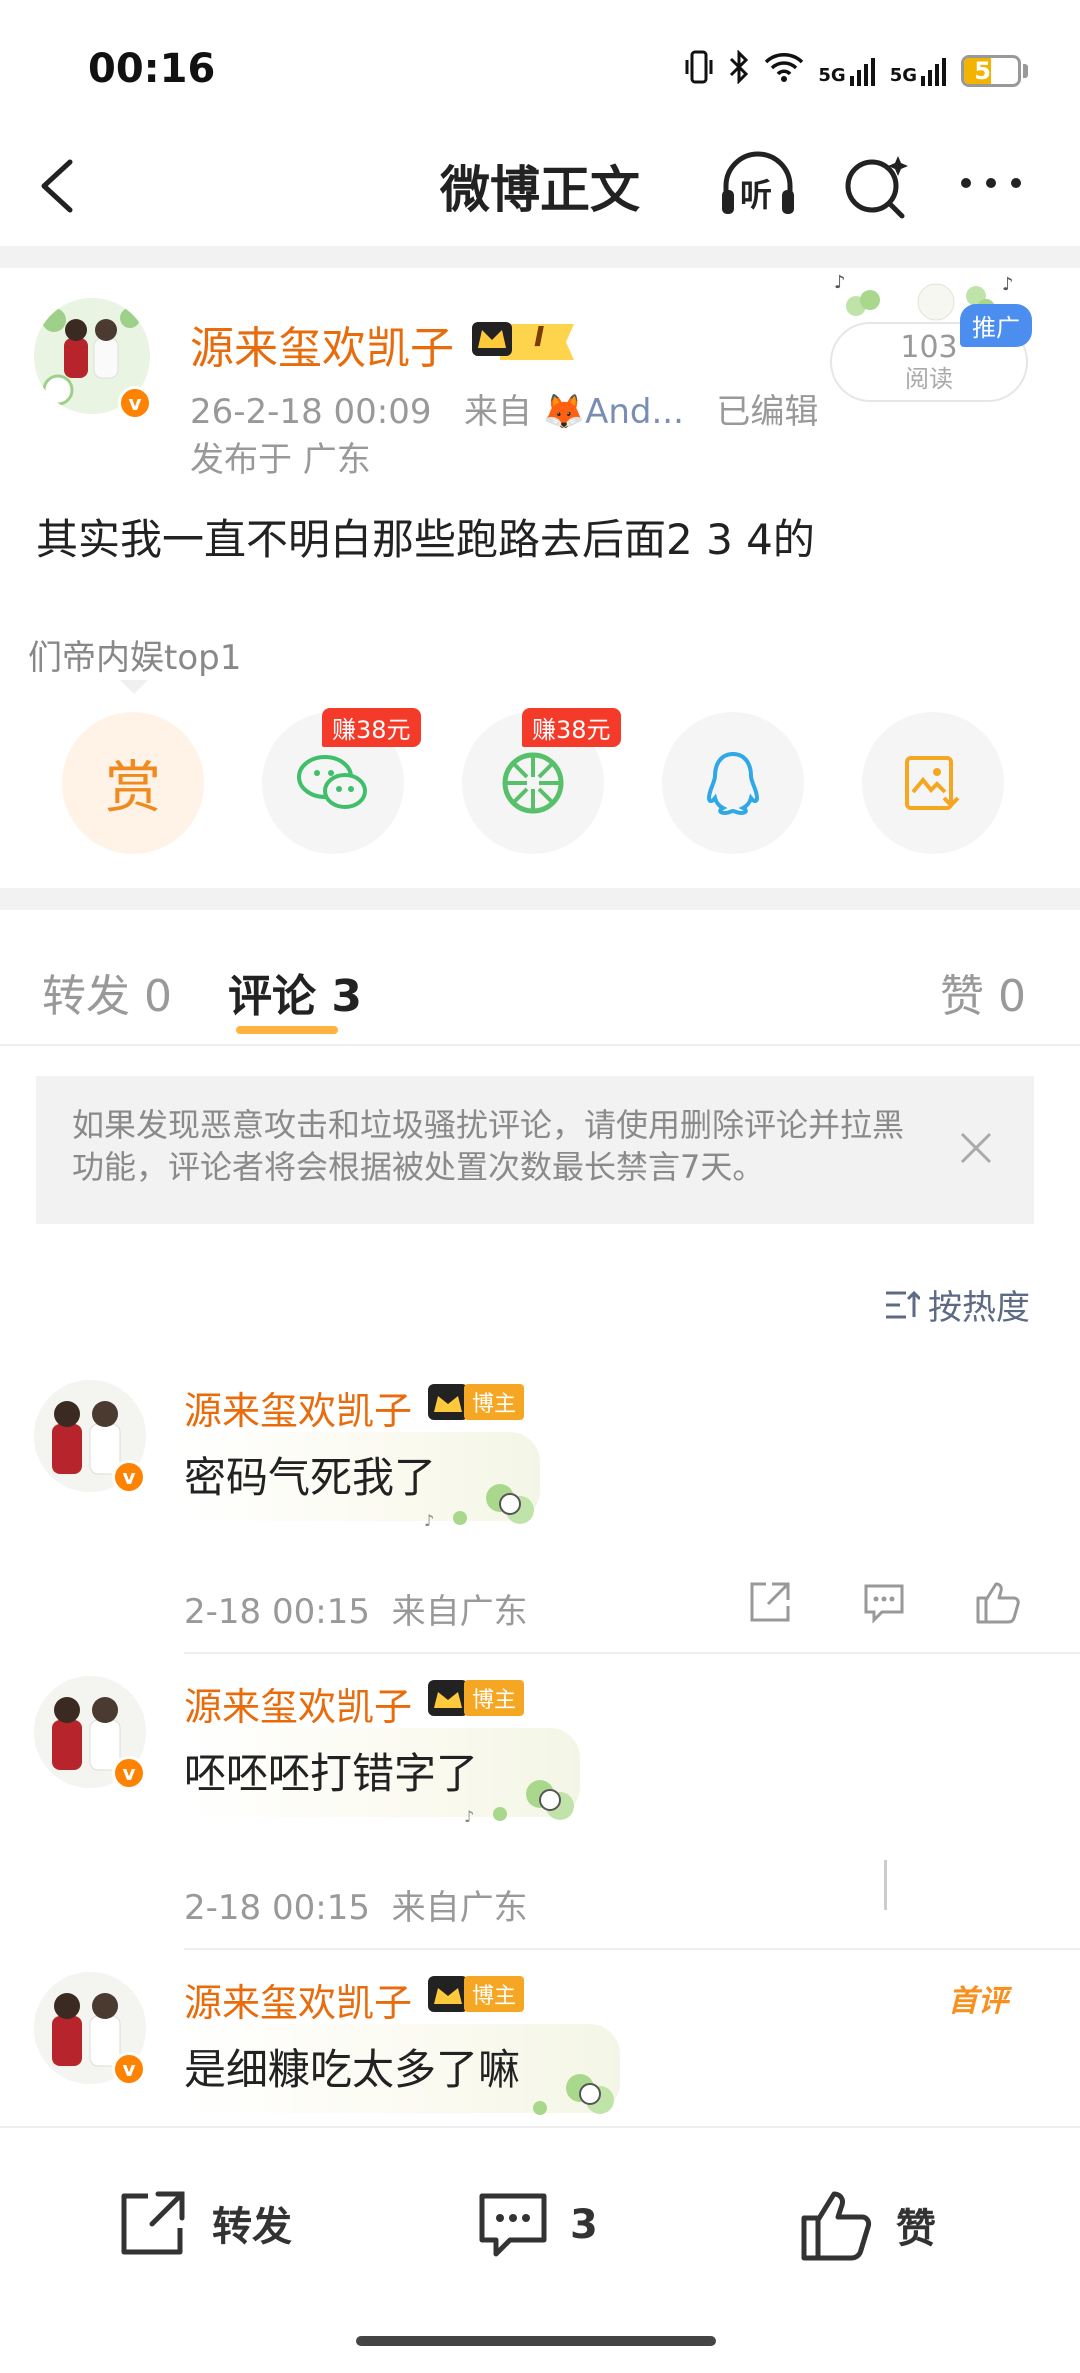 The image size is (1080, 2373). I want to click on wifi-icon, so click(784, 71).